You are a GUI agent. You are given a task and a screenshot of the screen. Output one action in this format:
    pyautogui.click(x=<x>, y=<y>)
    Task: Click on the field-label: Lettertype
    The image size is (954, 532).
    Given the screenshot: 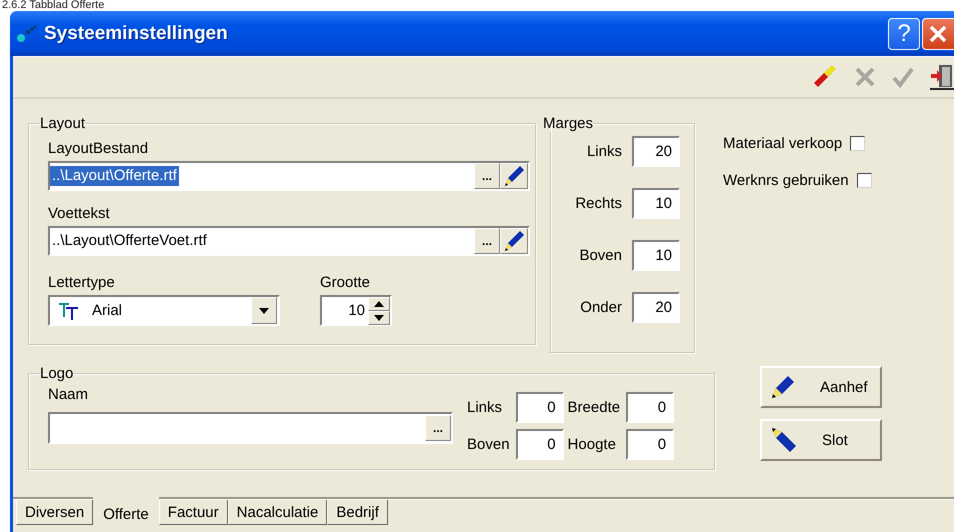 What is the action you would take?
    pyautogui.click(x=82, y=282)
    